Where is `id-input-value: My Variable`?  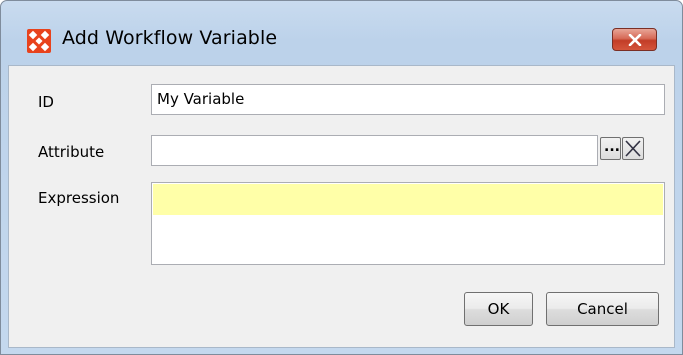
id-input-value: My Variable is located at coordinates (201, 99).